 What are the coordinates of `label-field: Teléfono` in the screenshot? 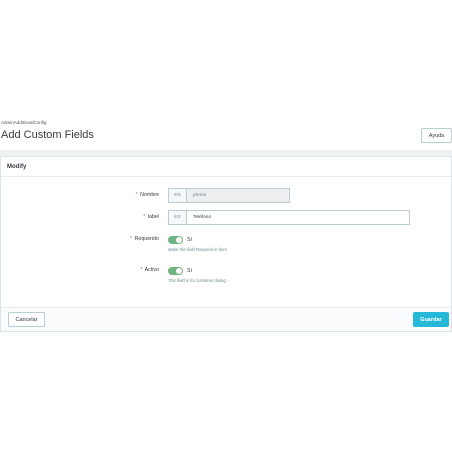 It's located at (298, 217).